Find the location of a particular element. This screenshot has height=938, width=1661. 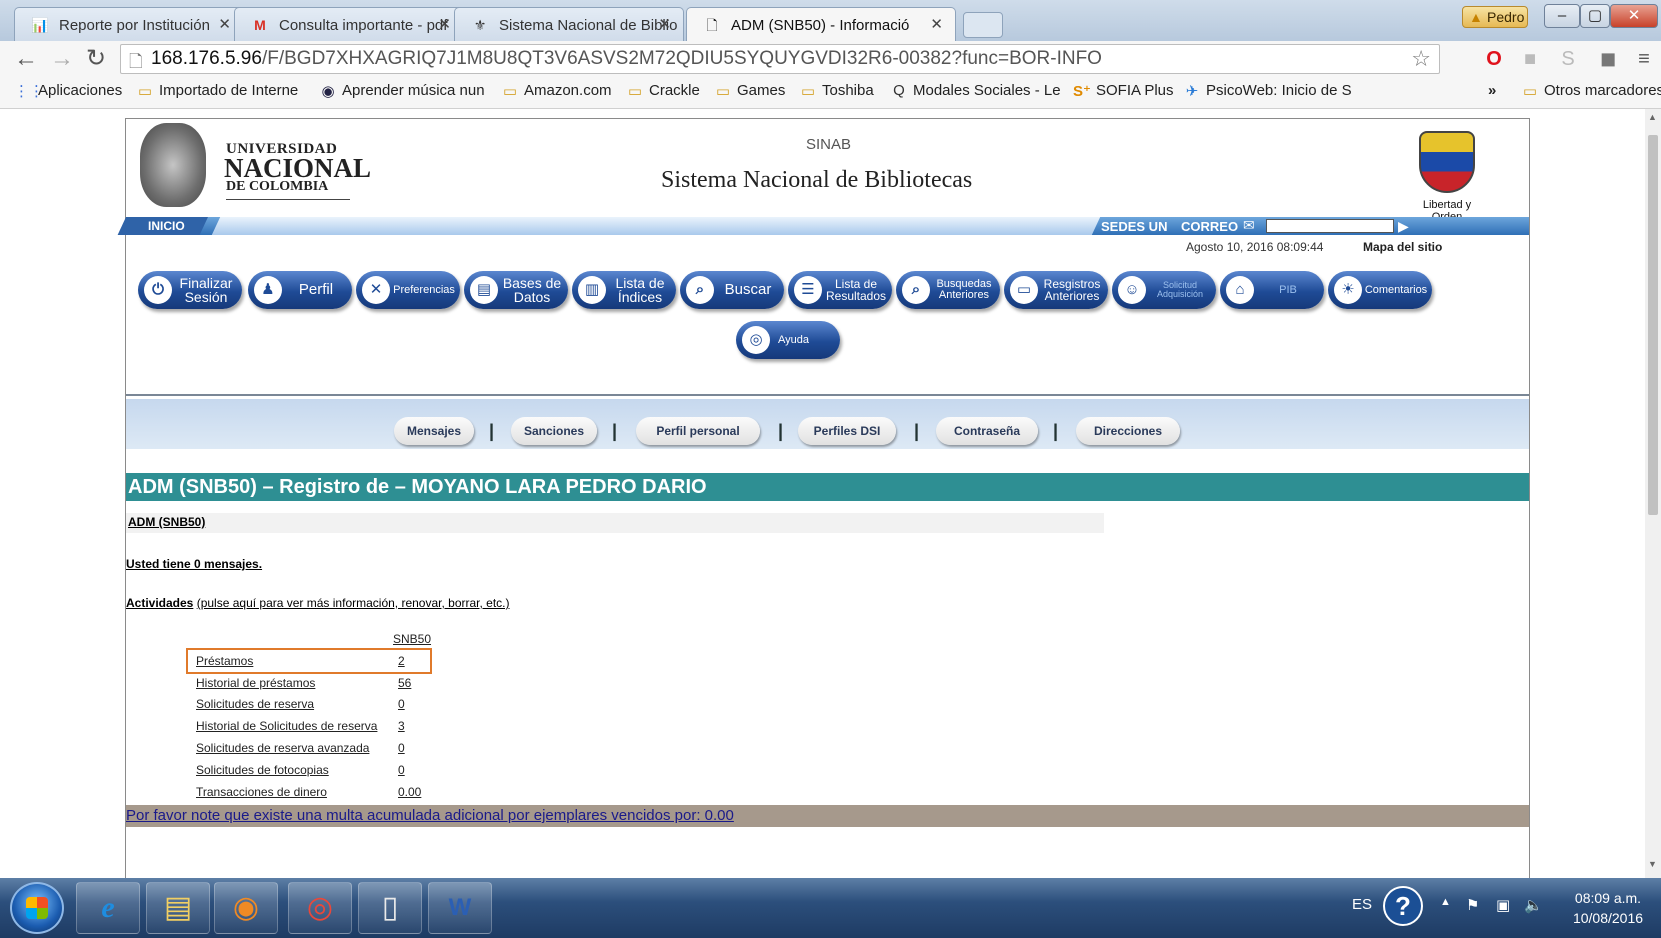

media-player-icon: ◉ is located at coordinates (246, 908).